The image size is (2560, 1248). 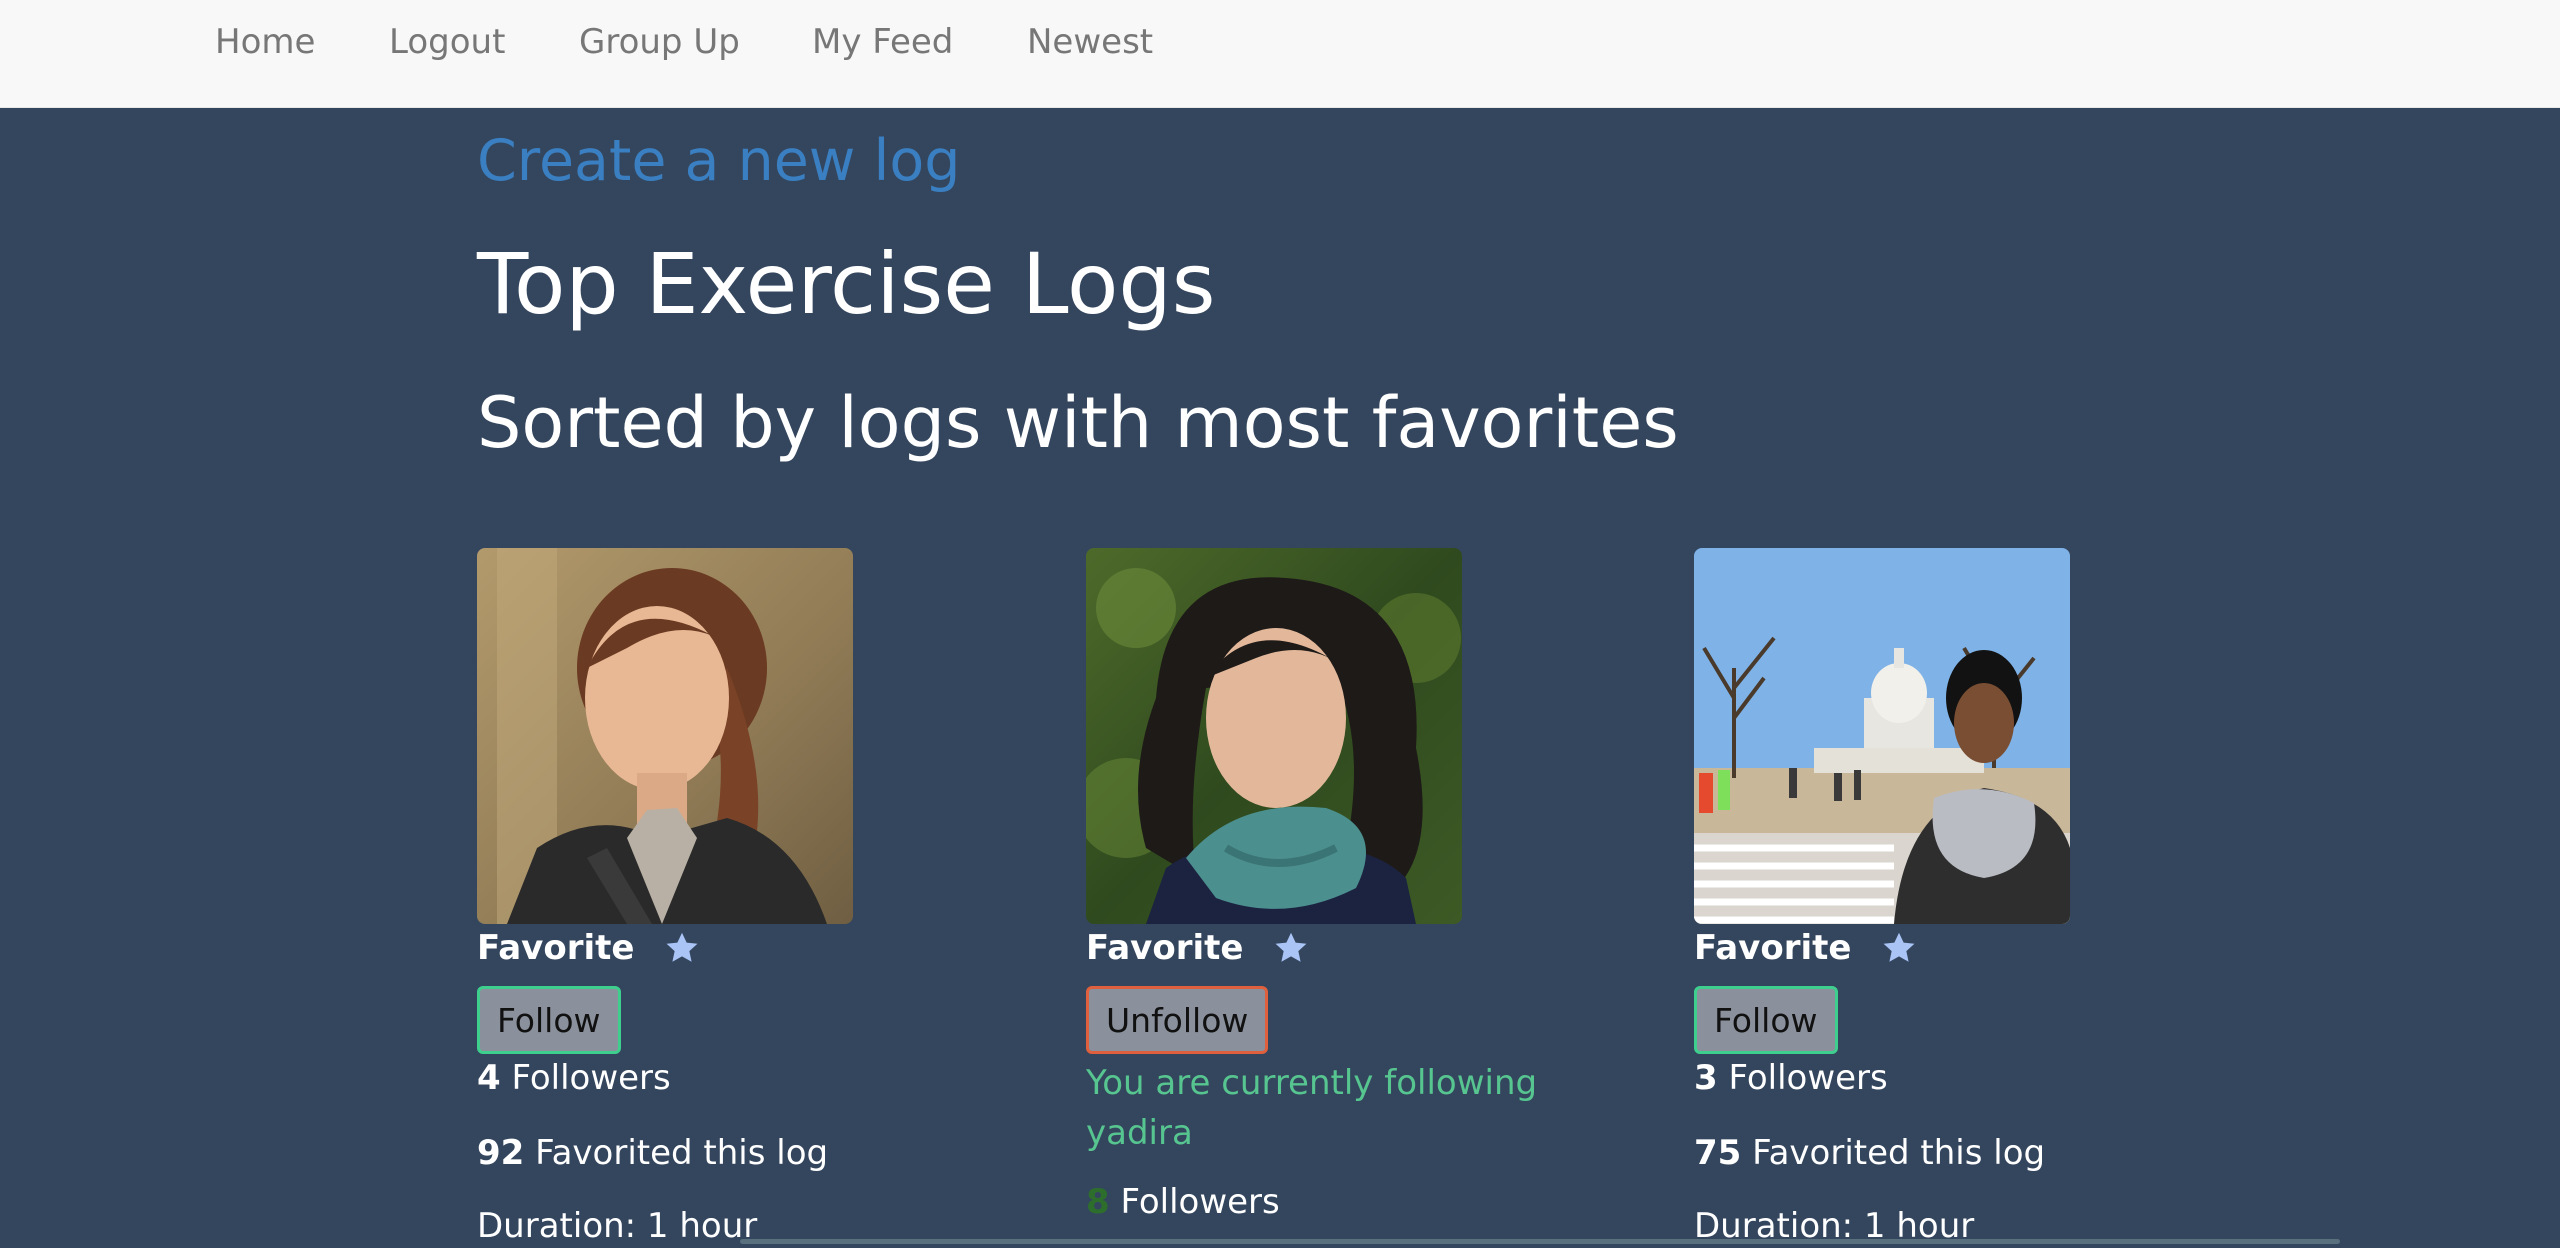 I want to click on top-navbar: Home Logout Group Up My Feed Newest, so click(x=1280, y=54).